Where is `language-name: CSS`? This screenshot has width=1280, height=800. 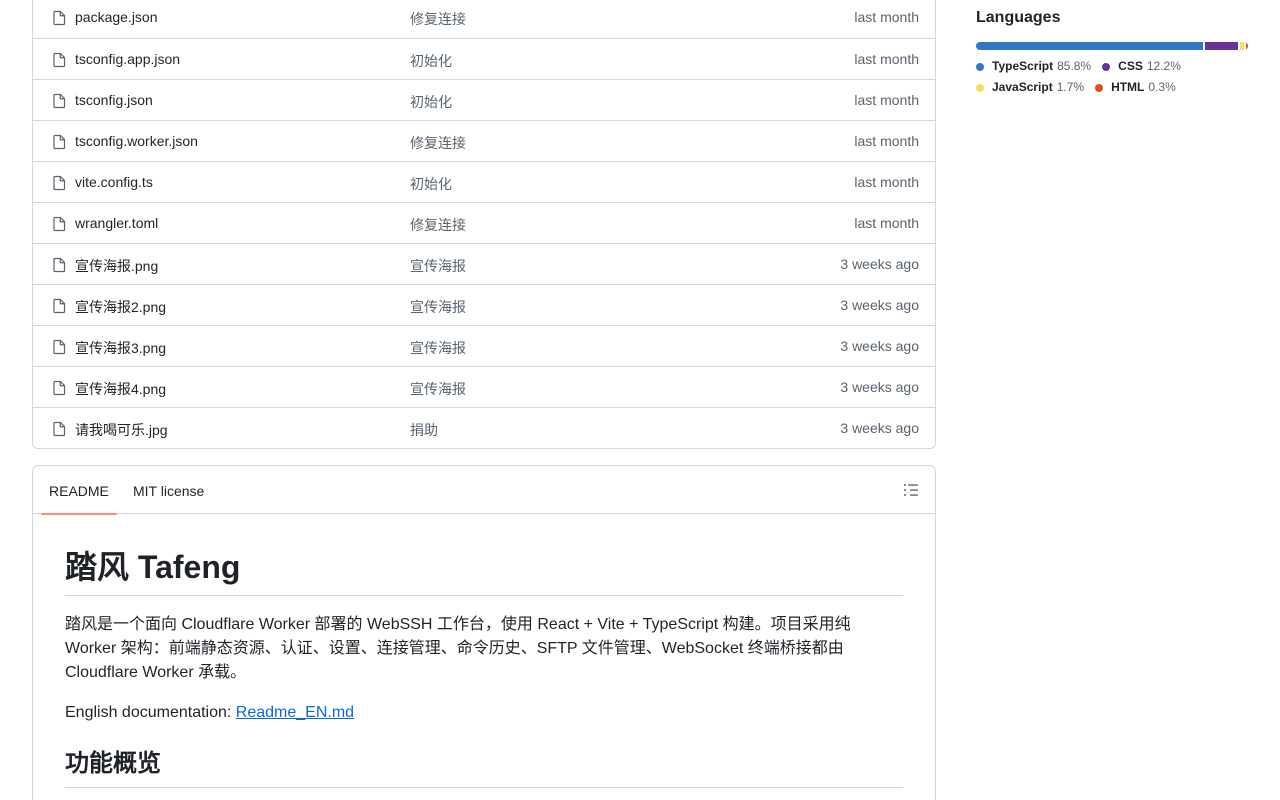
language-name: CSS is located at coordinates (1130, 66).